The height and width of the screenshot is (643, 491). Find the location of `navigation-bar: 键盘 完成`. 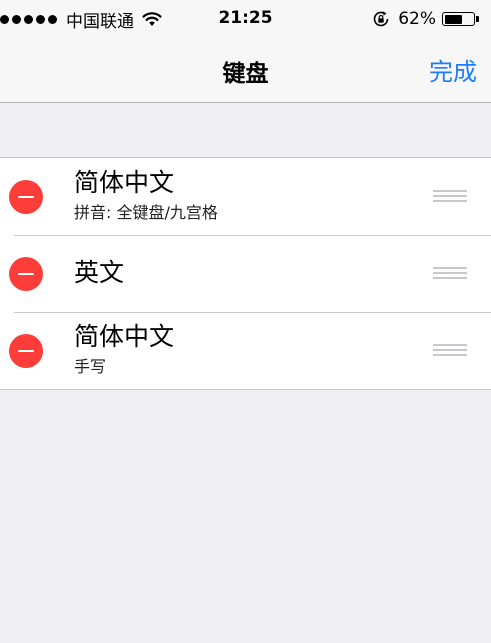

navigation-bar: 键盘 完成 is located at coordinates (245, 70).